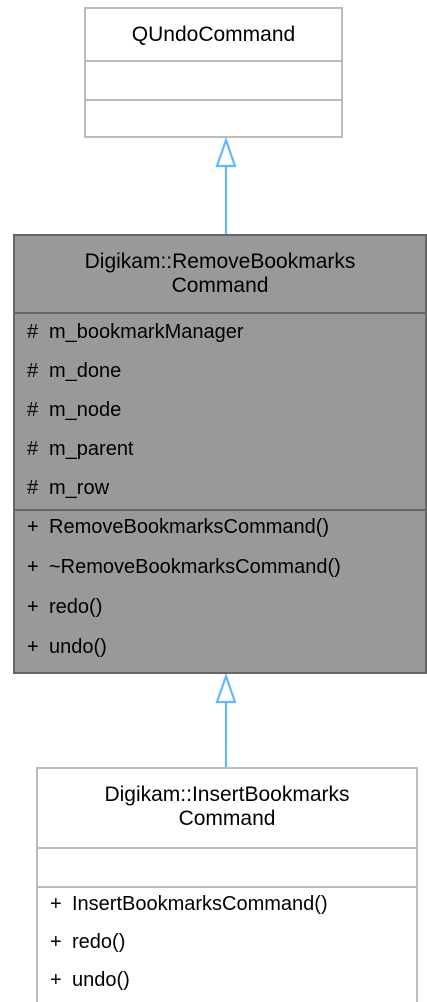 The image size is (427, 1002). Describe the element at coordinates (200, 904) in the screenshot. I see `method-name: InsertBookmarksCommand()` at that location.